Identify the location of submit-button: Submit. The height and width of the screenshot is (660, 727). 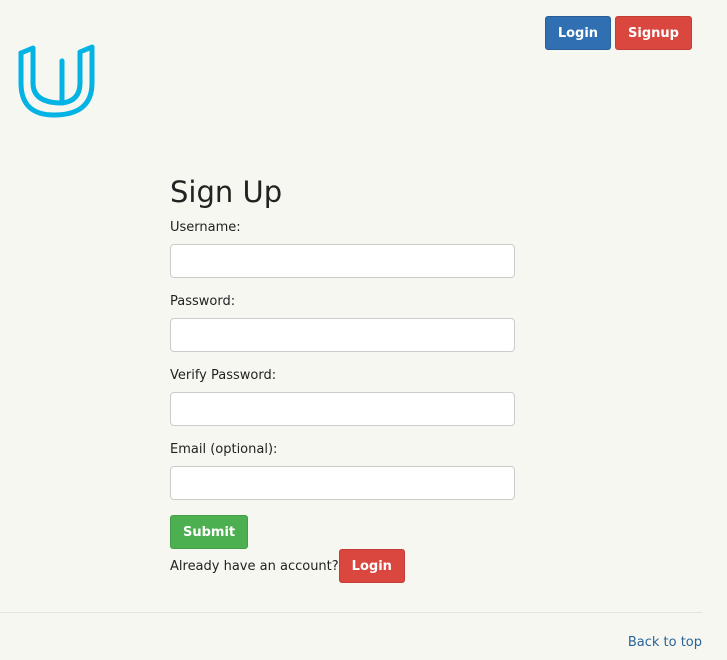
(209, 532).